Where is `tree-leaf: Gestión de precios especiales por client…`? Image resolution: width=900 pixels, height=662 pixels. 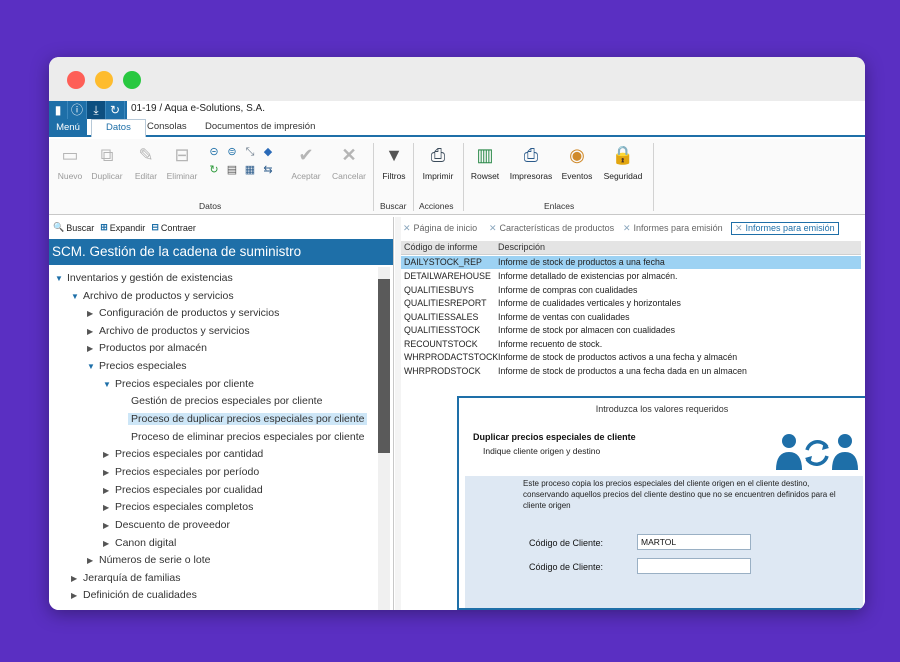
tree-leaf: Gestión de precios especiales por client… is located at coordinates (226, 401).